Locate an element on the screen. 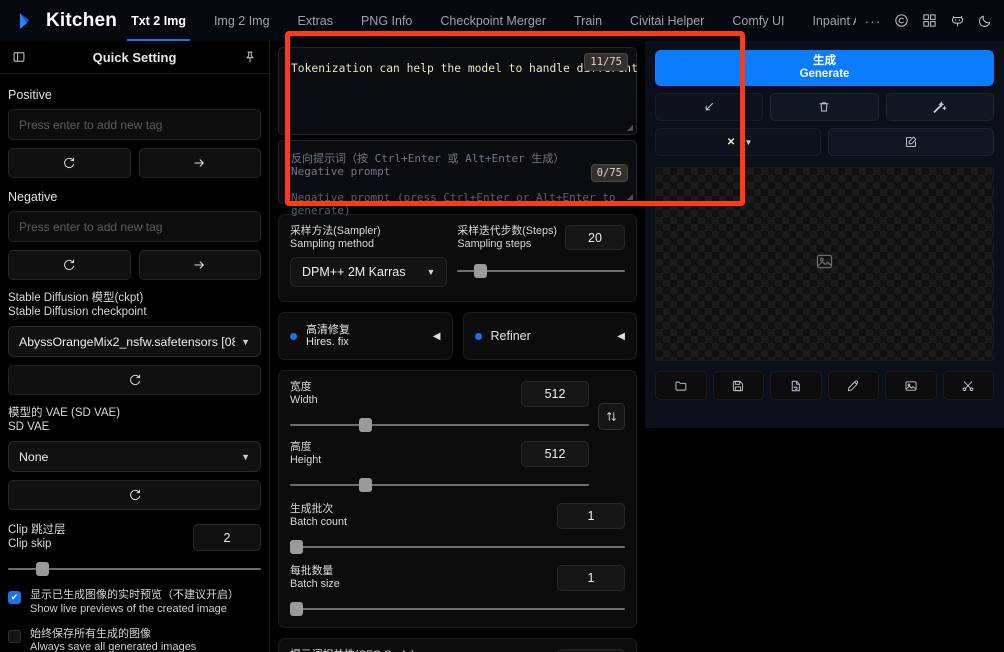 The image size is (1004, 652). batch-count-slider is located at coordinates (457, 547).